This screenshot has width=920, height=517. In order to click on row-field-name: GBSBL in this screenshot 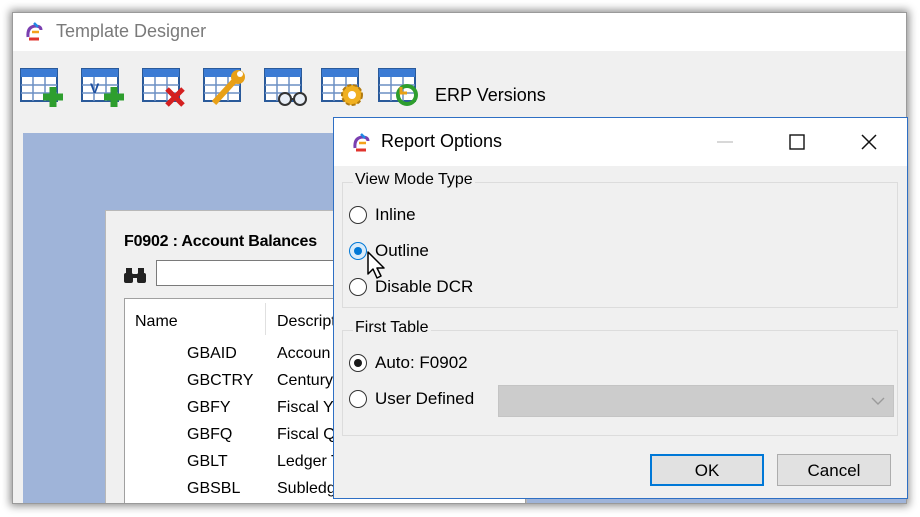, I will do `click(214, 488)`.